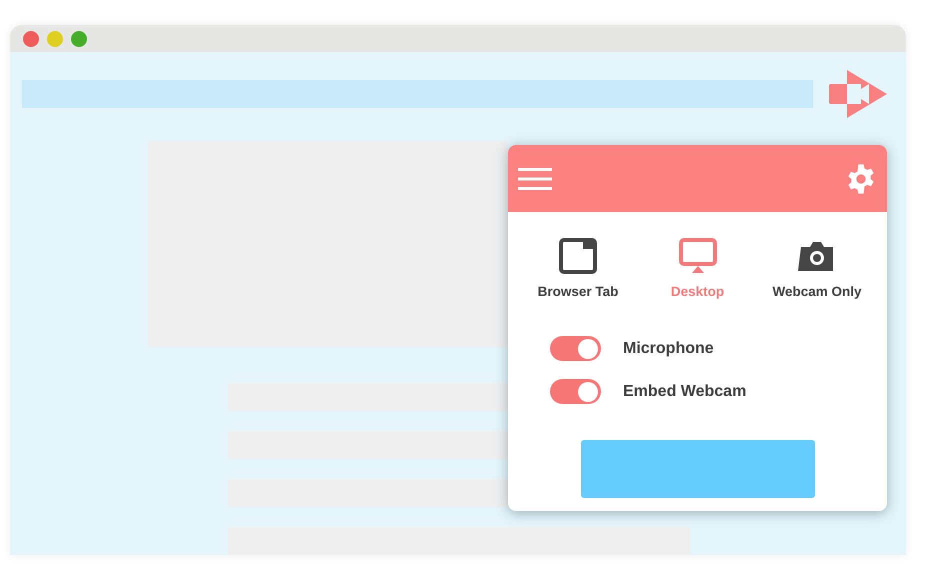 This screenshot has height=573, width=935. Describe the element at coordinates (817, 270) in the screenshot. I see `mode-tab: Webcam Only` at that location.